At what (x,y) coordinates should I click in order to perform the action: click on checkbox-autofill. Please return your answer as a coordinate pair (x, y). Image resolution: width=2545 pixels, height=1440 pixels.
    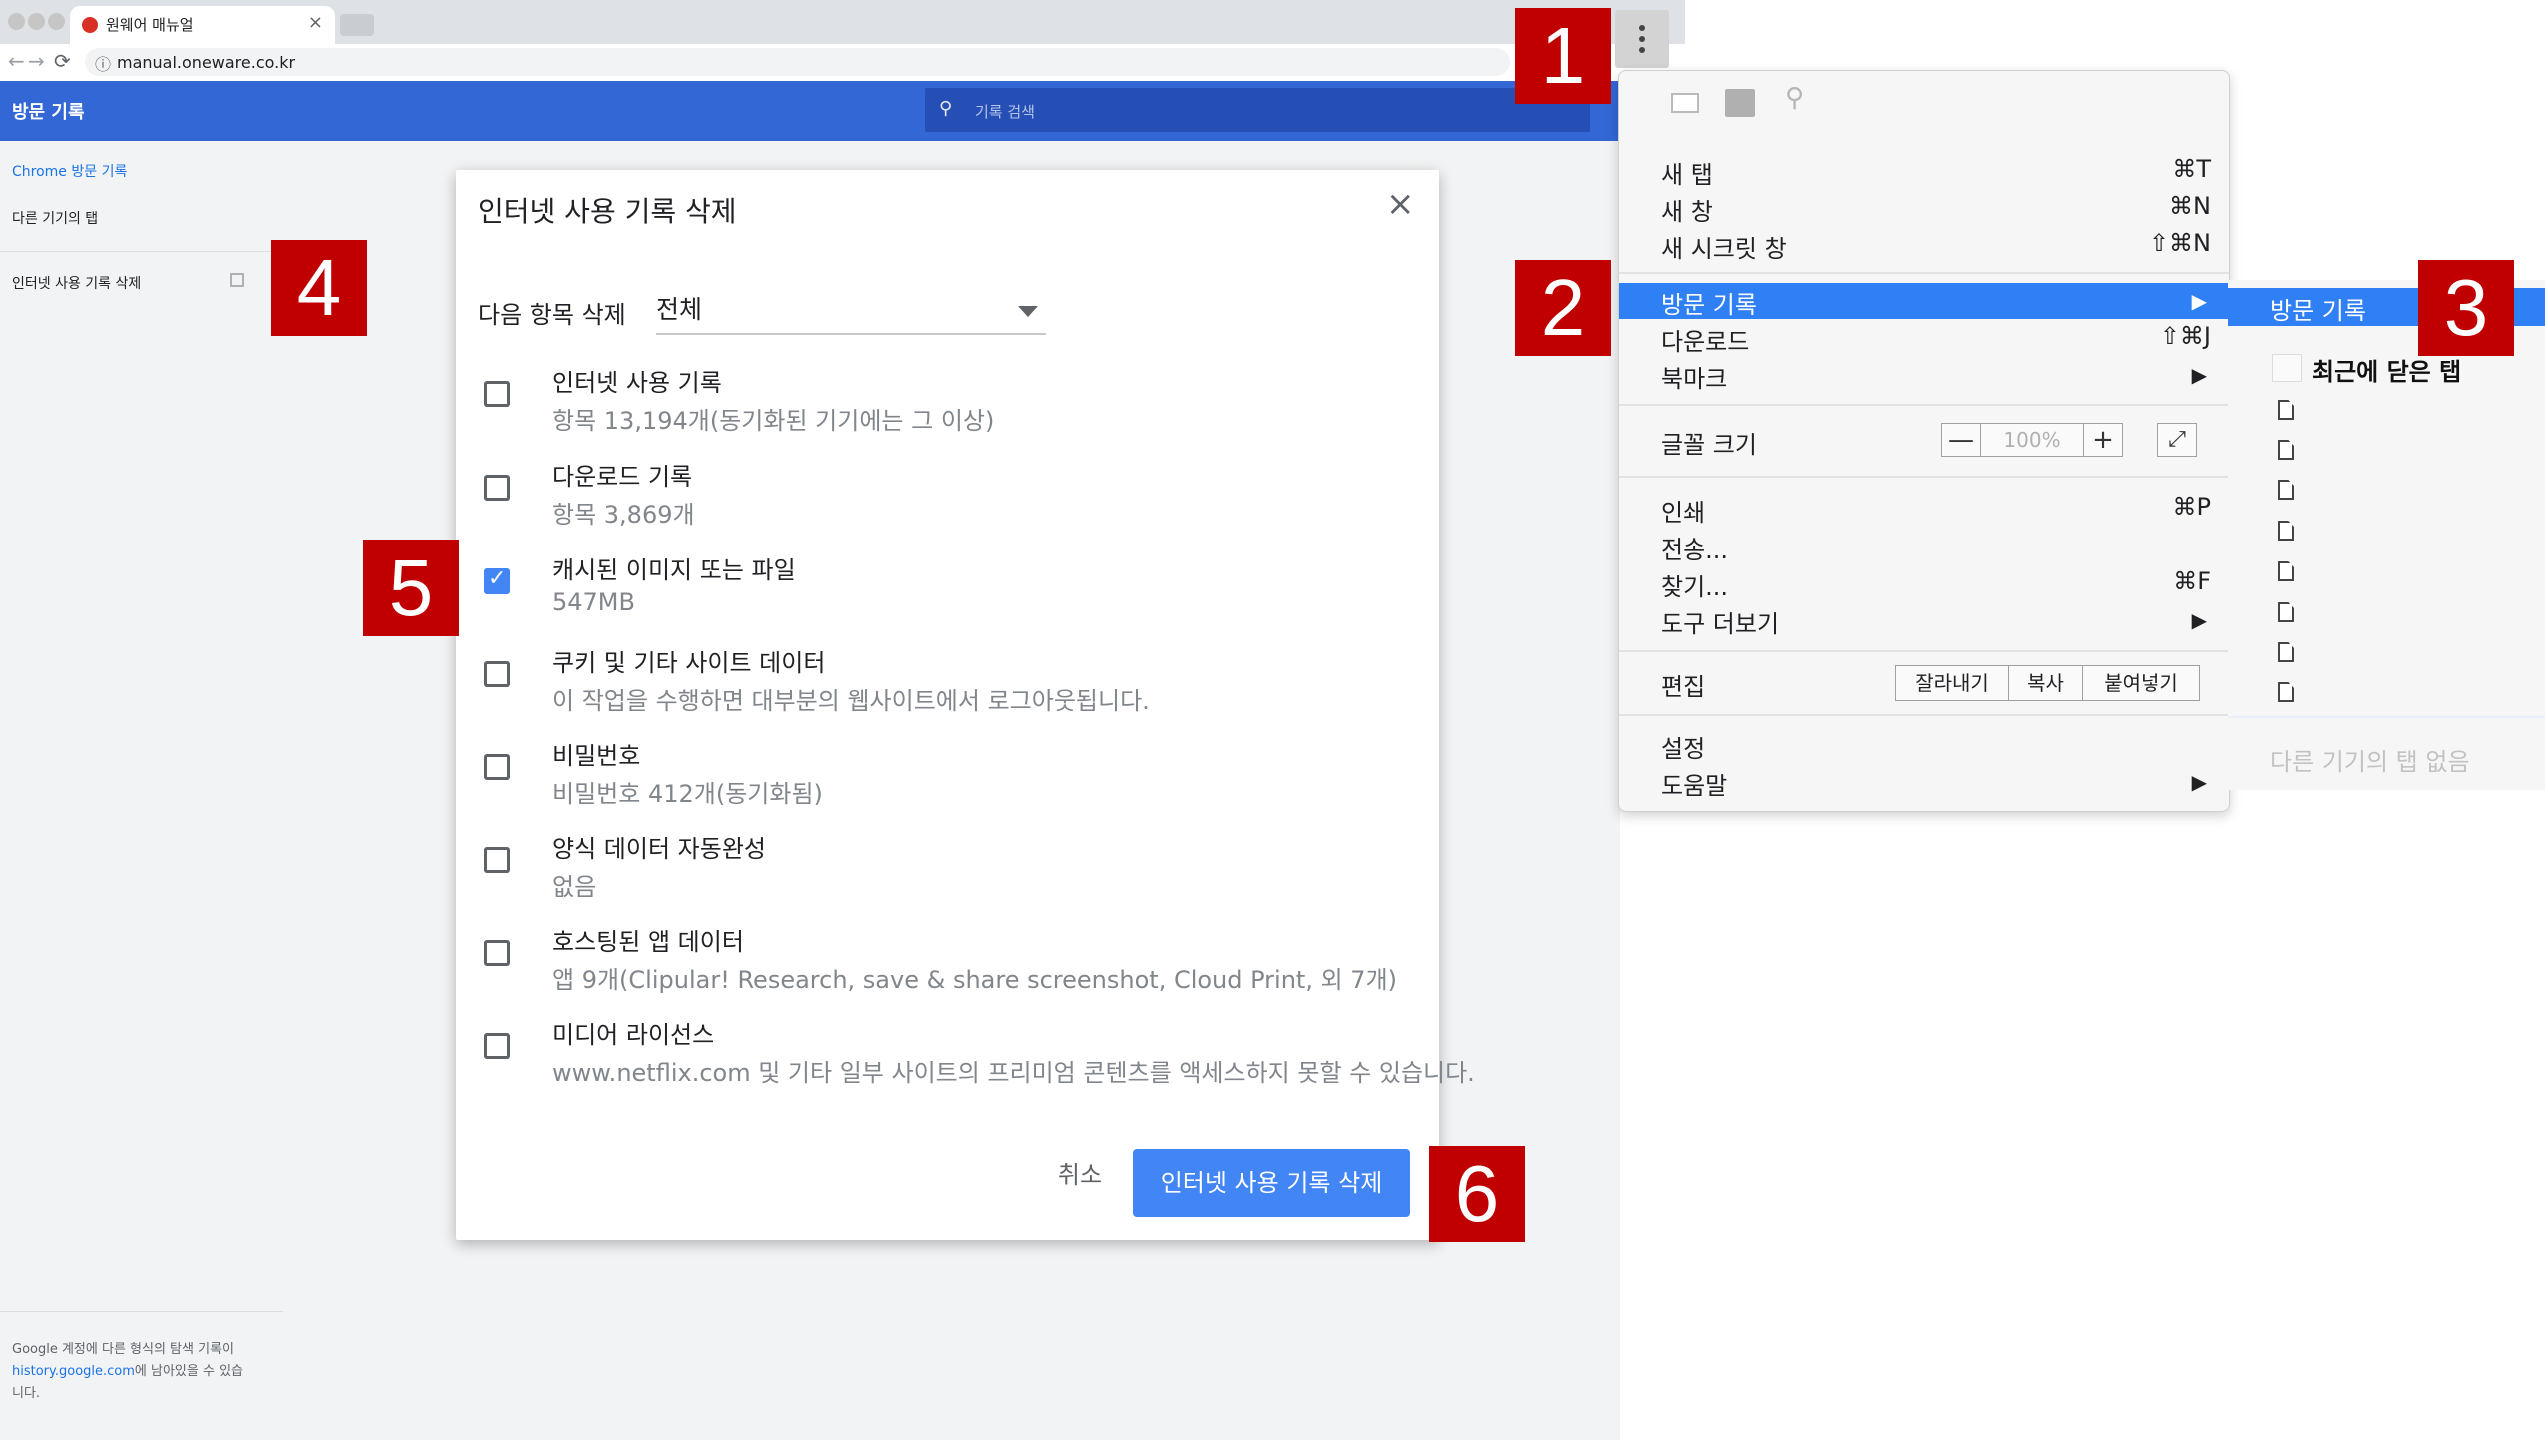
    Looking at the image, I should click on (497, 860).